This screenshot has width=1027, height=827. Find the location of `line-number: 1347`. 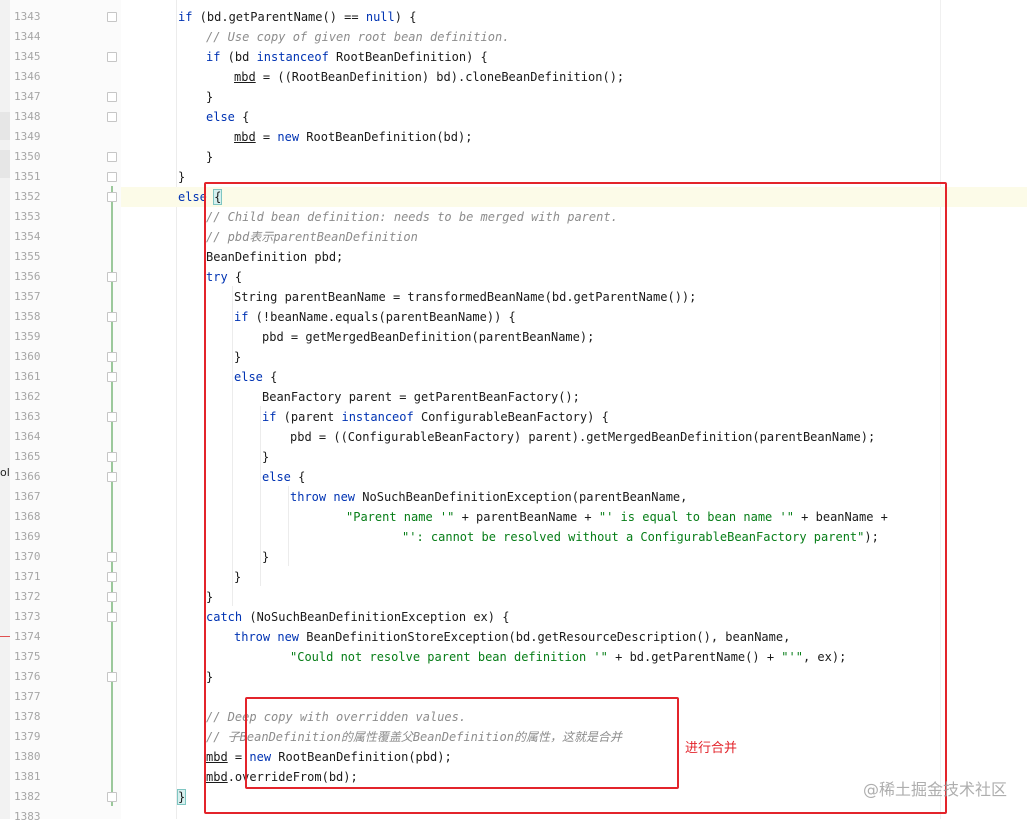

line-number: 1347 is located at coordinates (27, 96).